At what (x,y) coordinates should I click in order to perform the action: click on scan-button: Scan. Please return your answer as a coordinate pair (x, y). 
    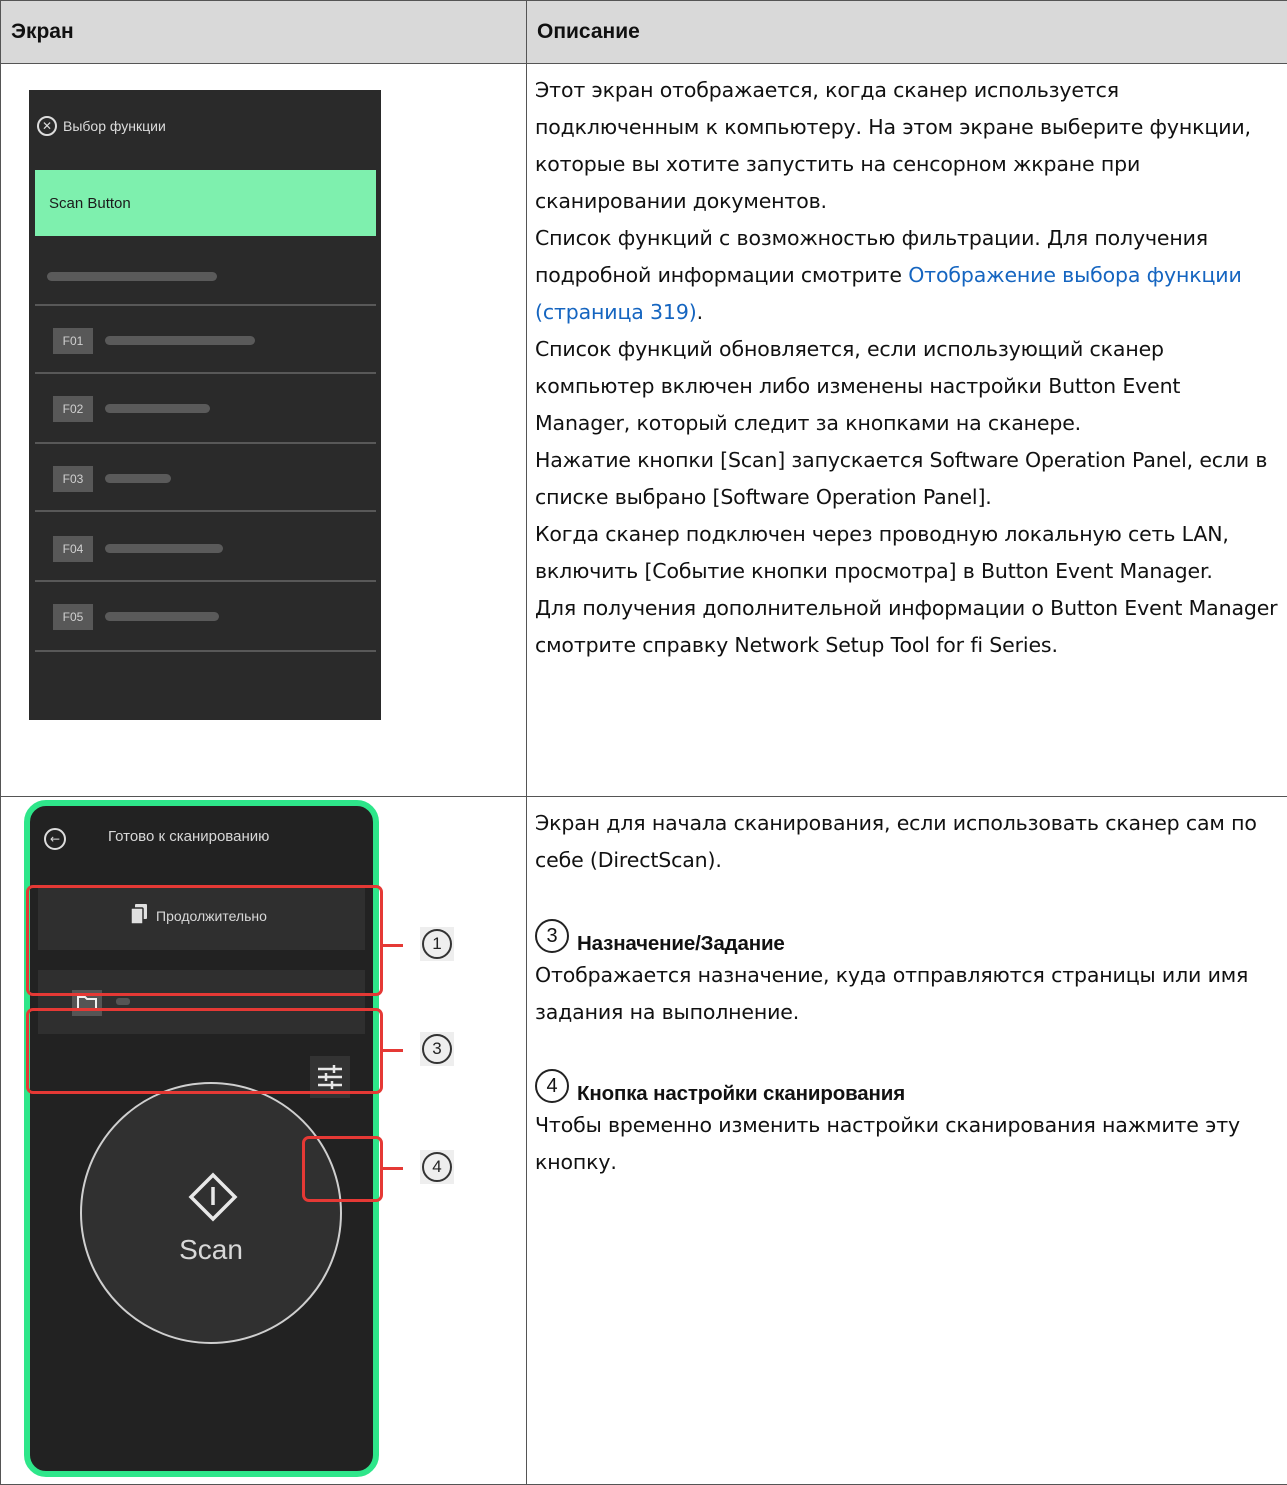
    Looking at the image, I should click on (211, 1213).